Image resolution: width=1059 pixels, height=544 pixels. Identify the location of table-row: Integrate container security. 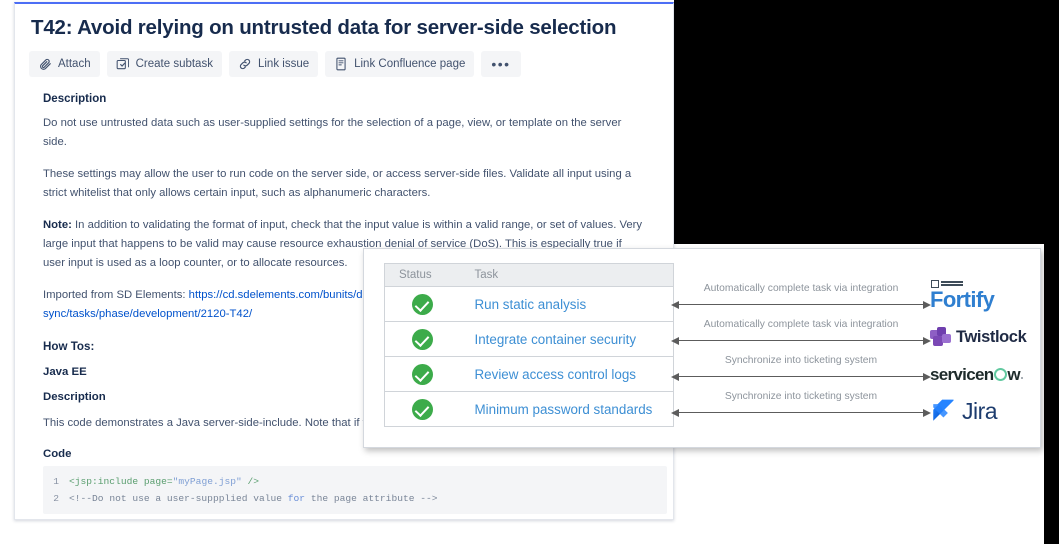
(529, 339).